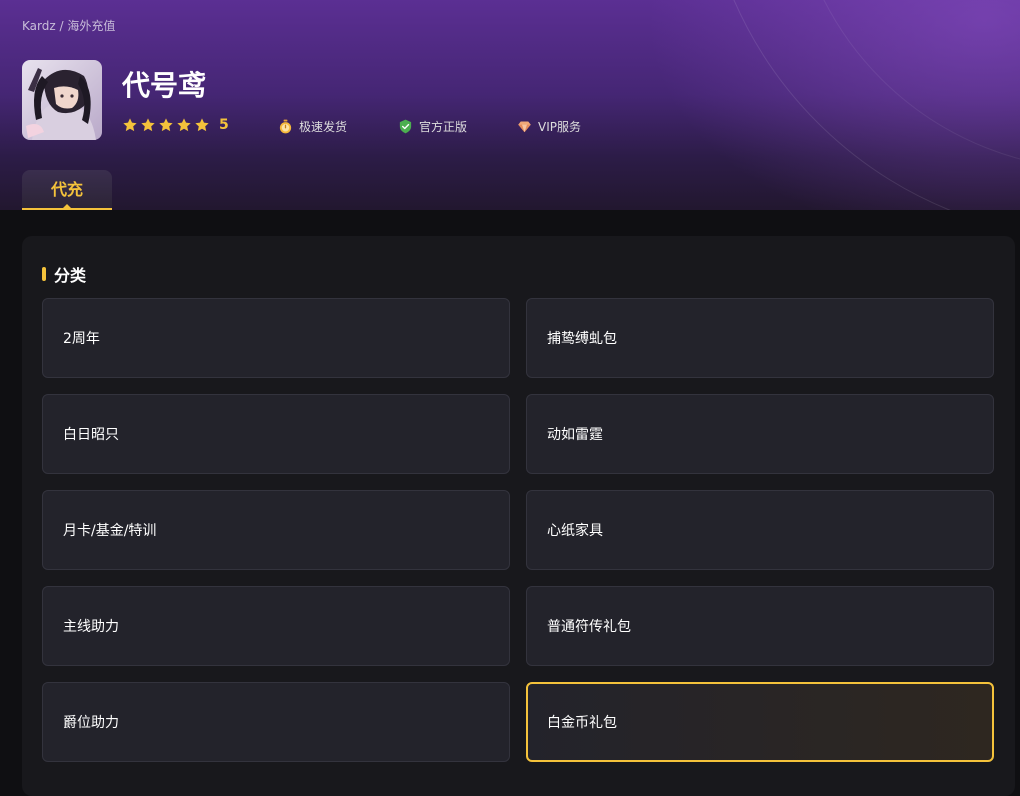 Image resolution: width=1020 pixels, height=796 pixels. What do you see at coordinates (443, 127) in the screenshot?
I see `feature-label: 官方正版` at bounding box center [443, 127].